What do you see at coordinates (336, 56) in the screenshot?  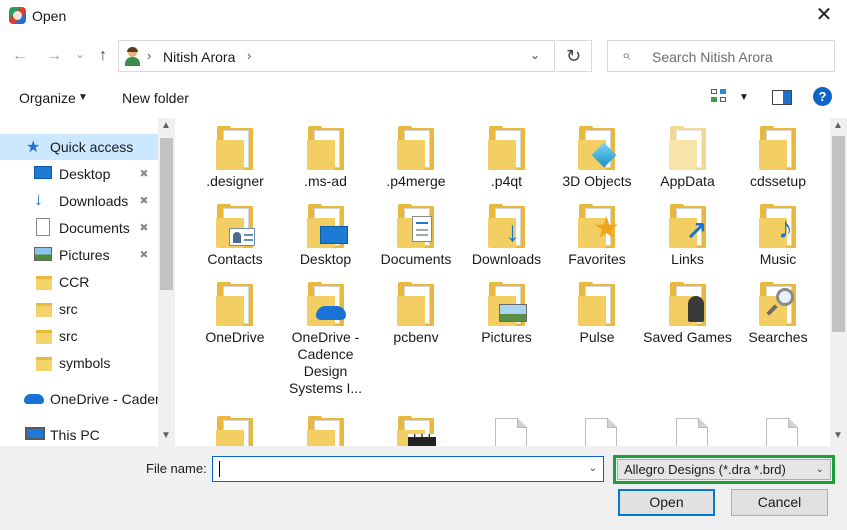 I see `address-bar: › Nitish Arora › ⌄` at bounding box center [336, 56].